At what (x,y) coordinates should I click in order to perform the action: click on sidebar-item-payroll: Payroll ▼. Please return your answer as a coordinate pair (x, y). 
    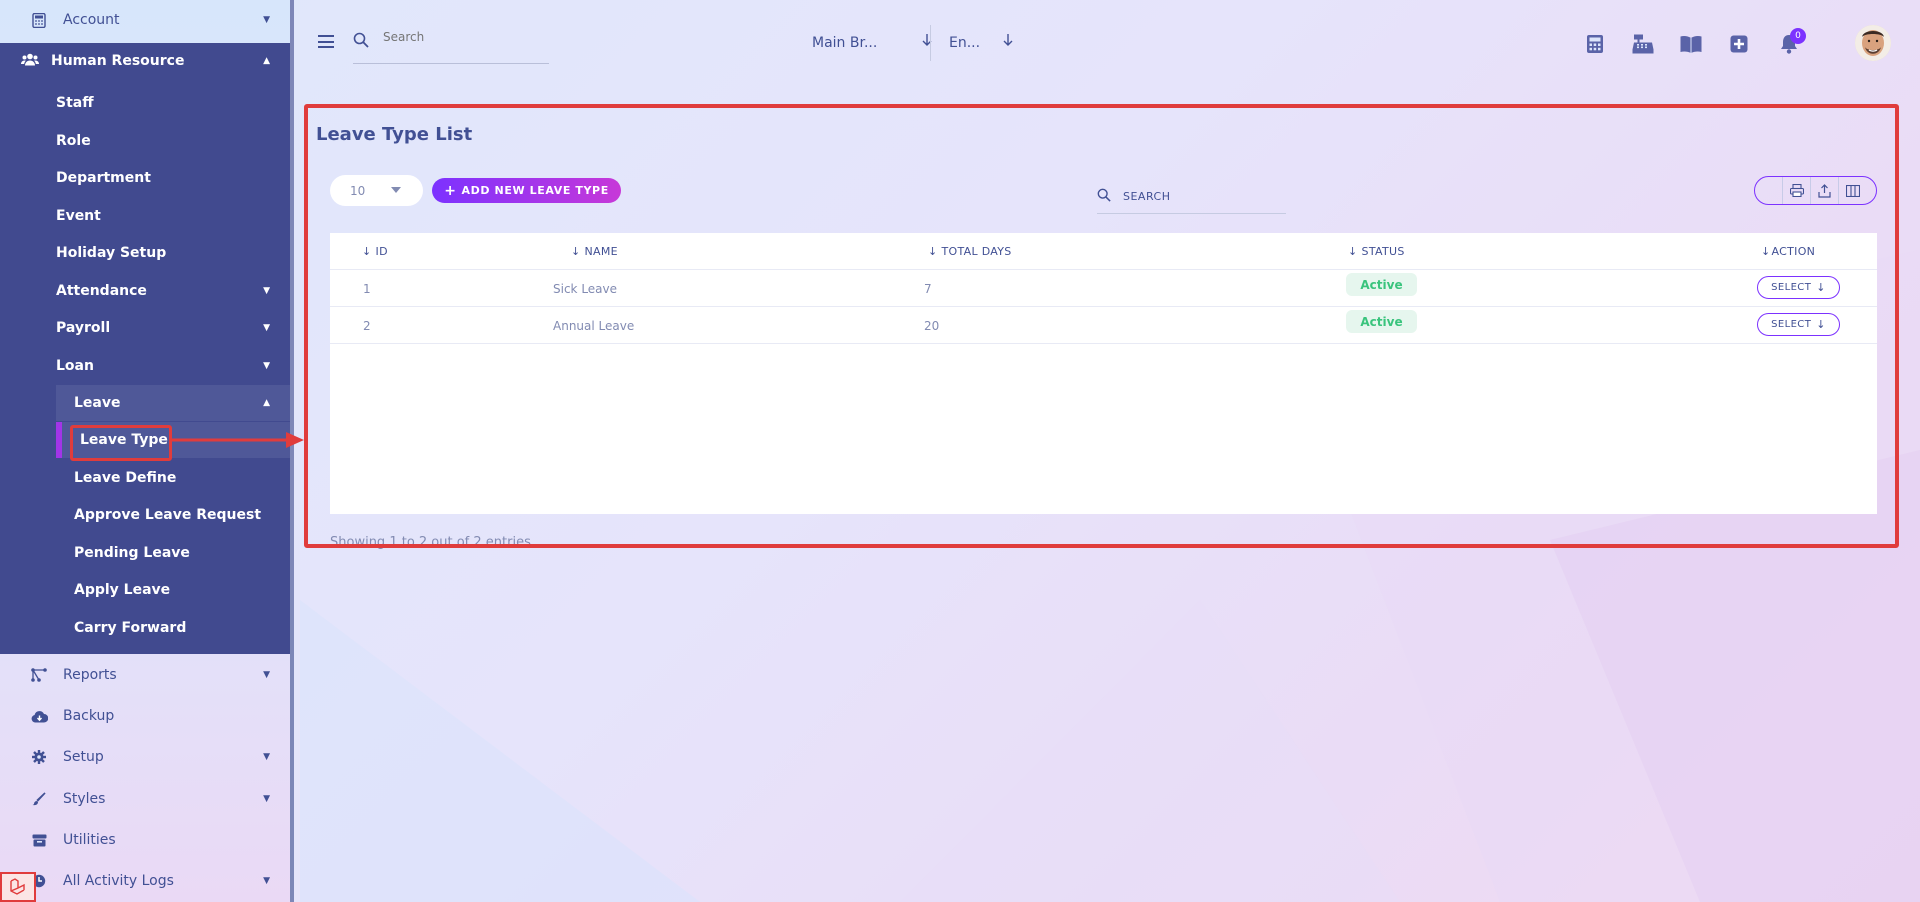
    Looking at the image, I should click on (145, 328).